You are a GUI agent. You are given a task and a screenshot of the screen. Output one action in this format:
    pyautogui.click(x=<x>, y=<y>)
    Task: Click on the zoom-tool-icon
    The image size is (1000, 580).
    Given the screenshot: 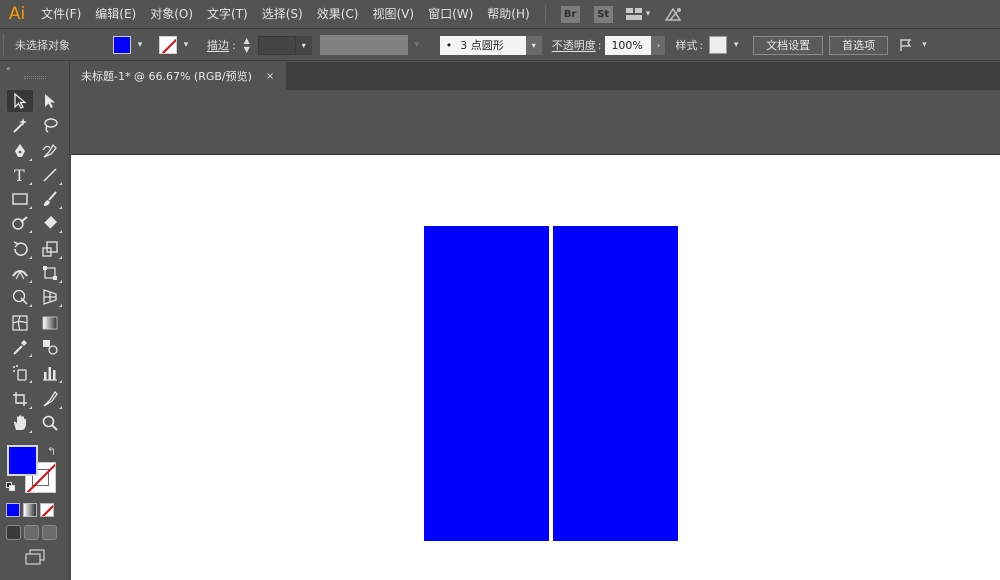 What is the action you would take?
    pyautogui.click(x=50, y=423)
    